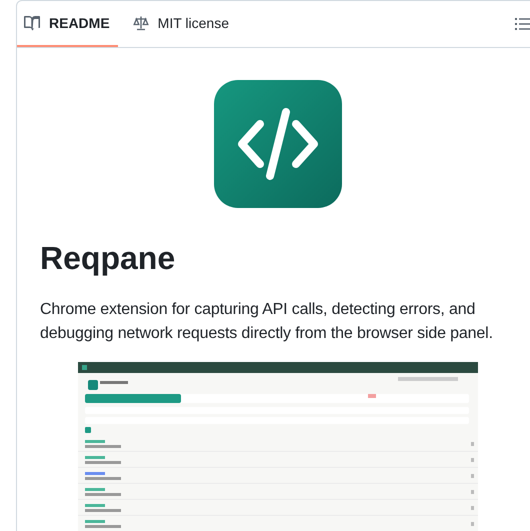 The width and height of the screenshot is (530, 531). Describe the element at coordinates (267, 322) in the screenshot. I see `readme-description: Chrome extension for capturing API calls, detecting errors, and debugging network requests directly from the browser side panel.` at that location.